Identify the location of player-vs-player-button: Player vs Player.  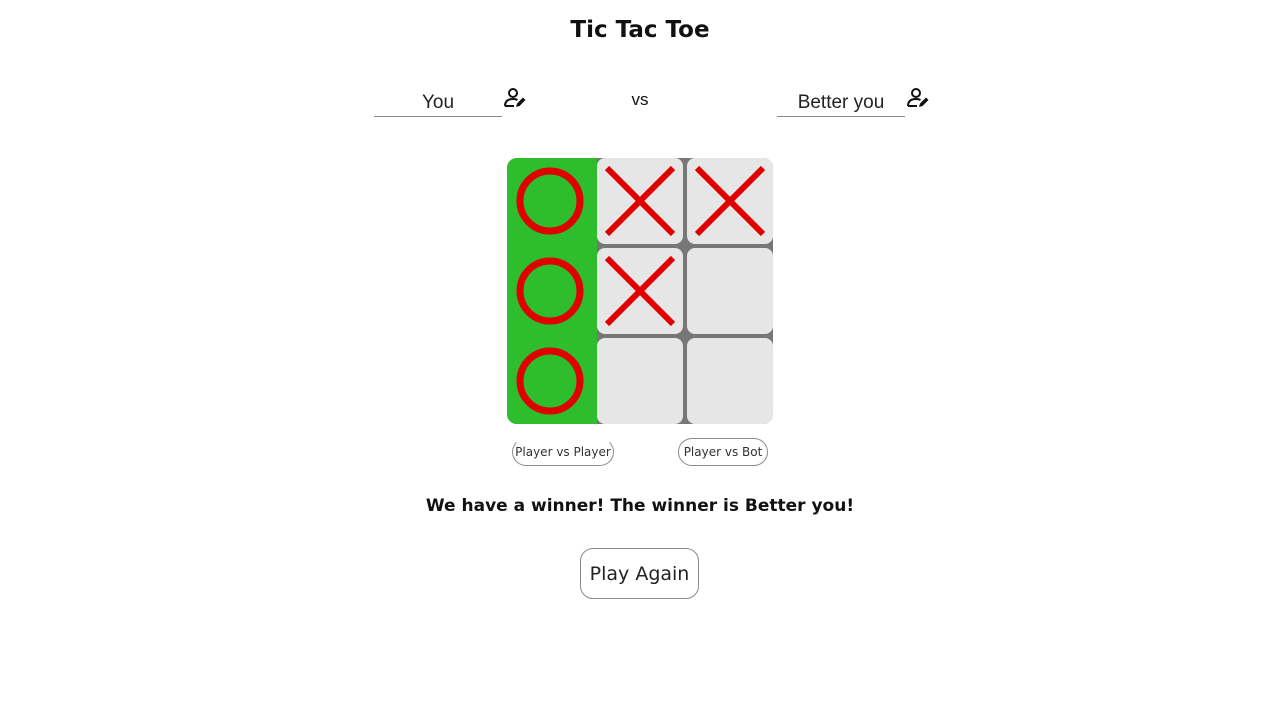
(563, 452).